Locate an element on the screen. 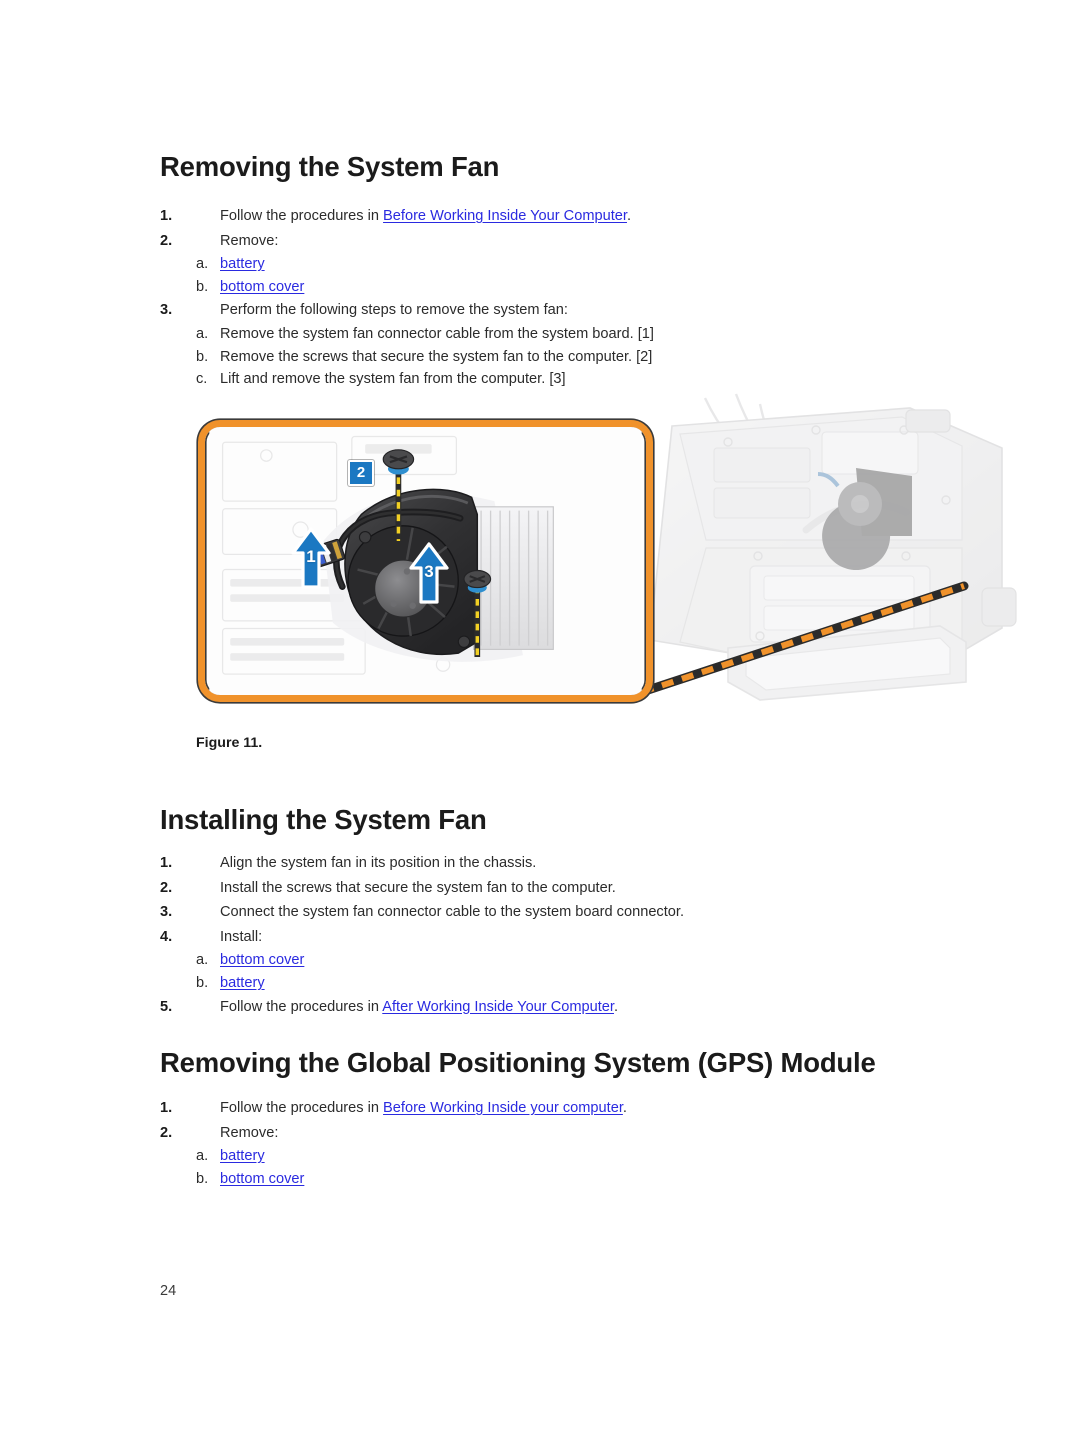  list-item: b. battery is located at coordinates (560, 983).